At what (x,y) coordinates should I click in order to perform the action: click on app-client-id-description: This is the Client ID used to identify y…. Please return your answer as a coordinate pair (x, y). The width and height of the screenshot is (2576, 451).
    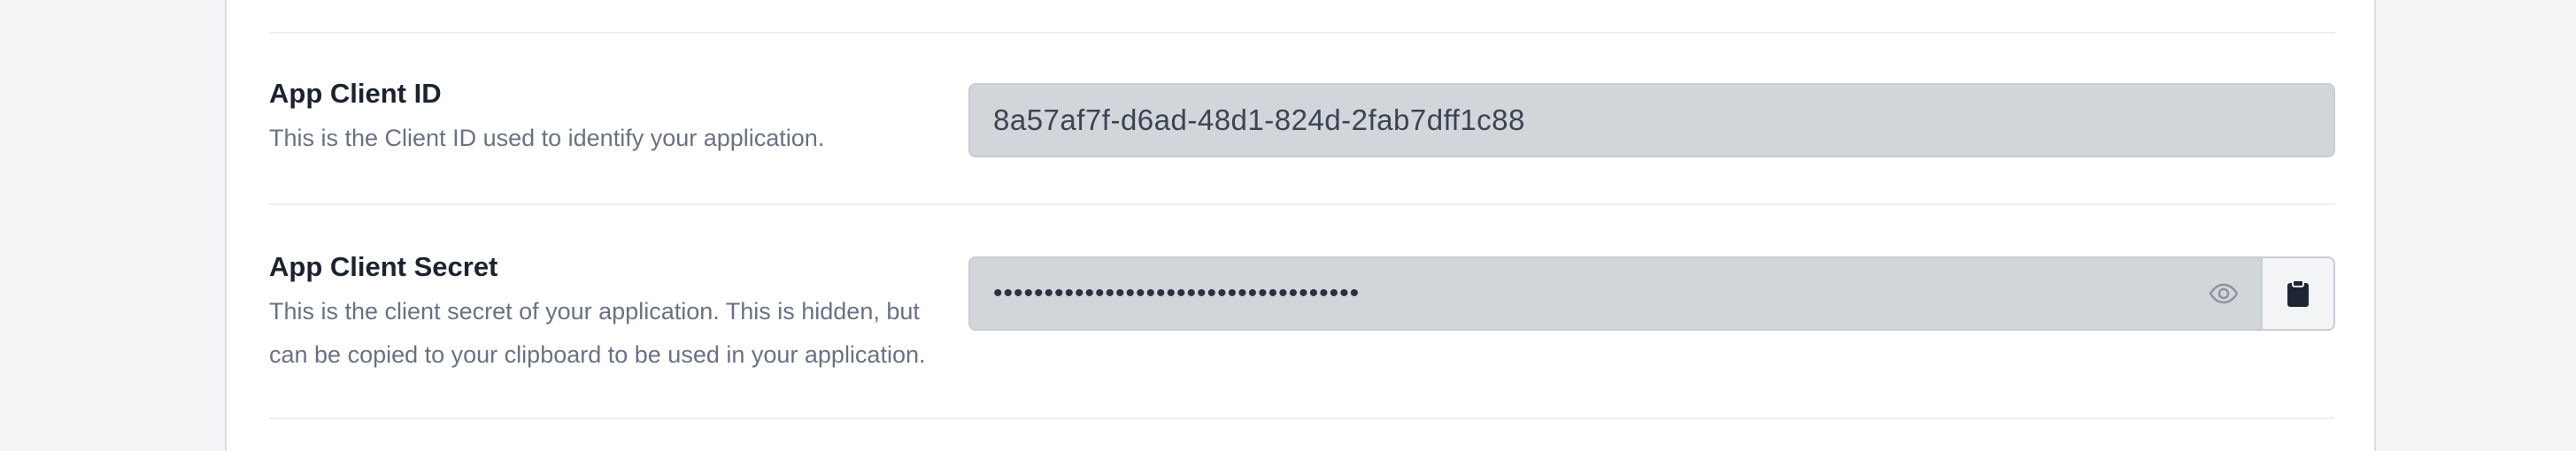
    Looking at the image, I should click on (547, 138).